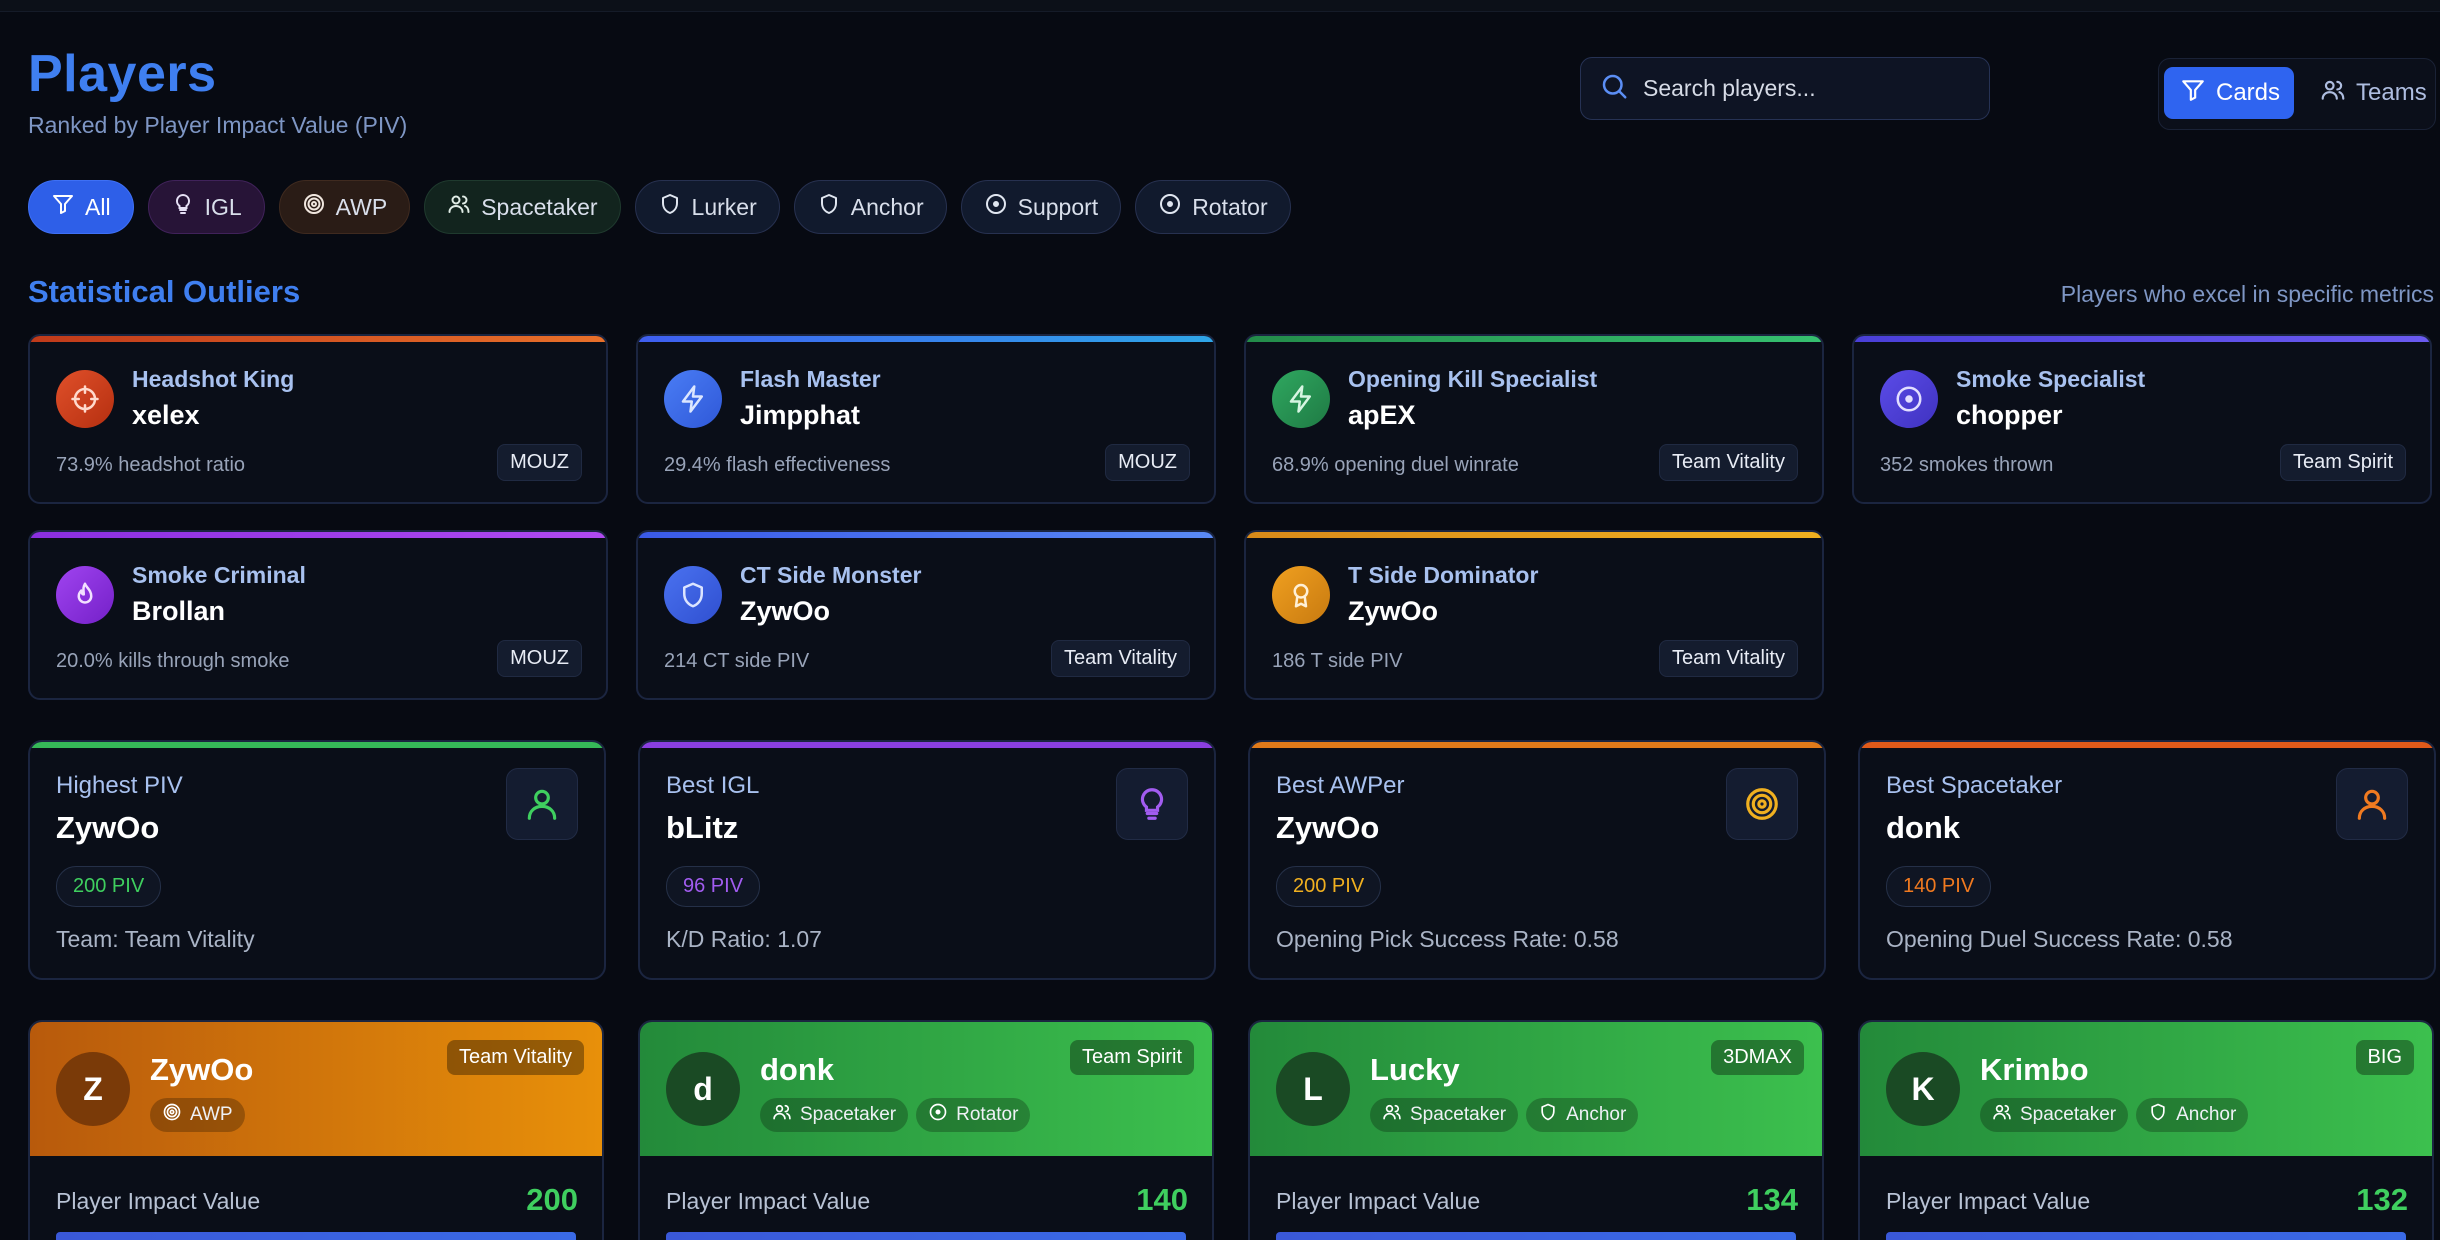 The image size is (2440, 1240). I want to click on filter-chip-label: AWP, so click(361, 206).